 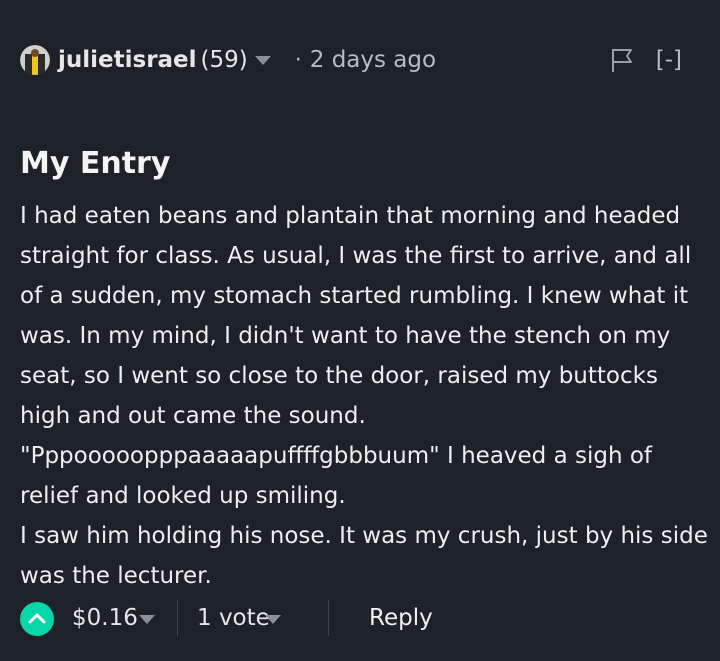 What do you see at coordinates (646, 60) in the screenshot?
I see `header-actions: [-]` at bounding box center [646, 60].